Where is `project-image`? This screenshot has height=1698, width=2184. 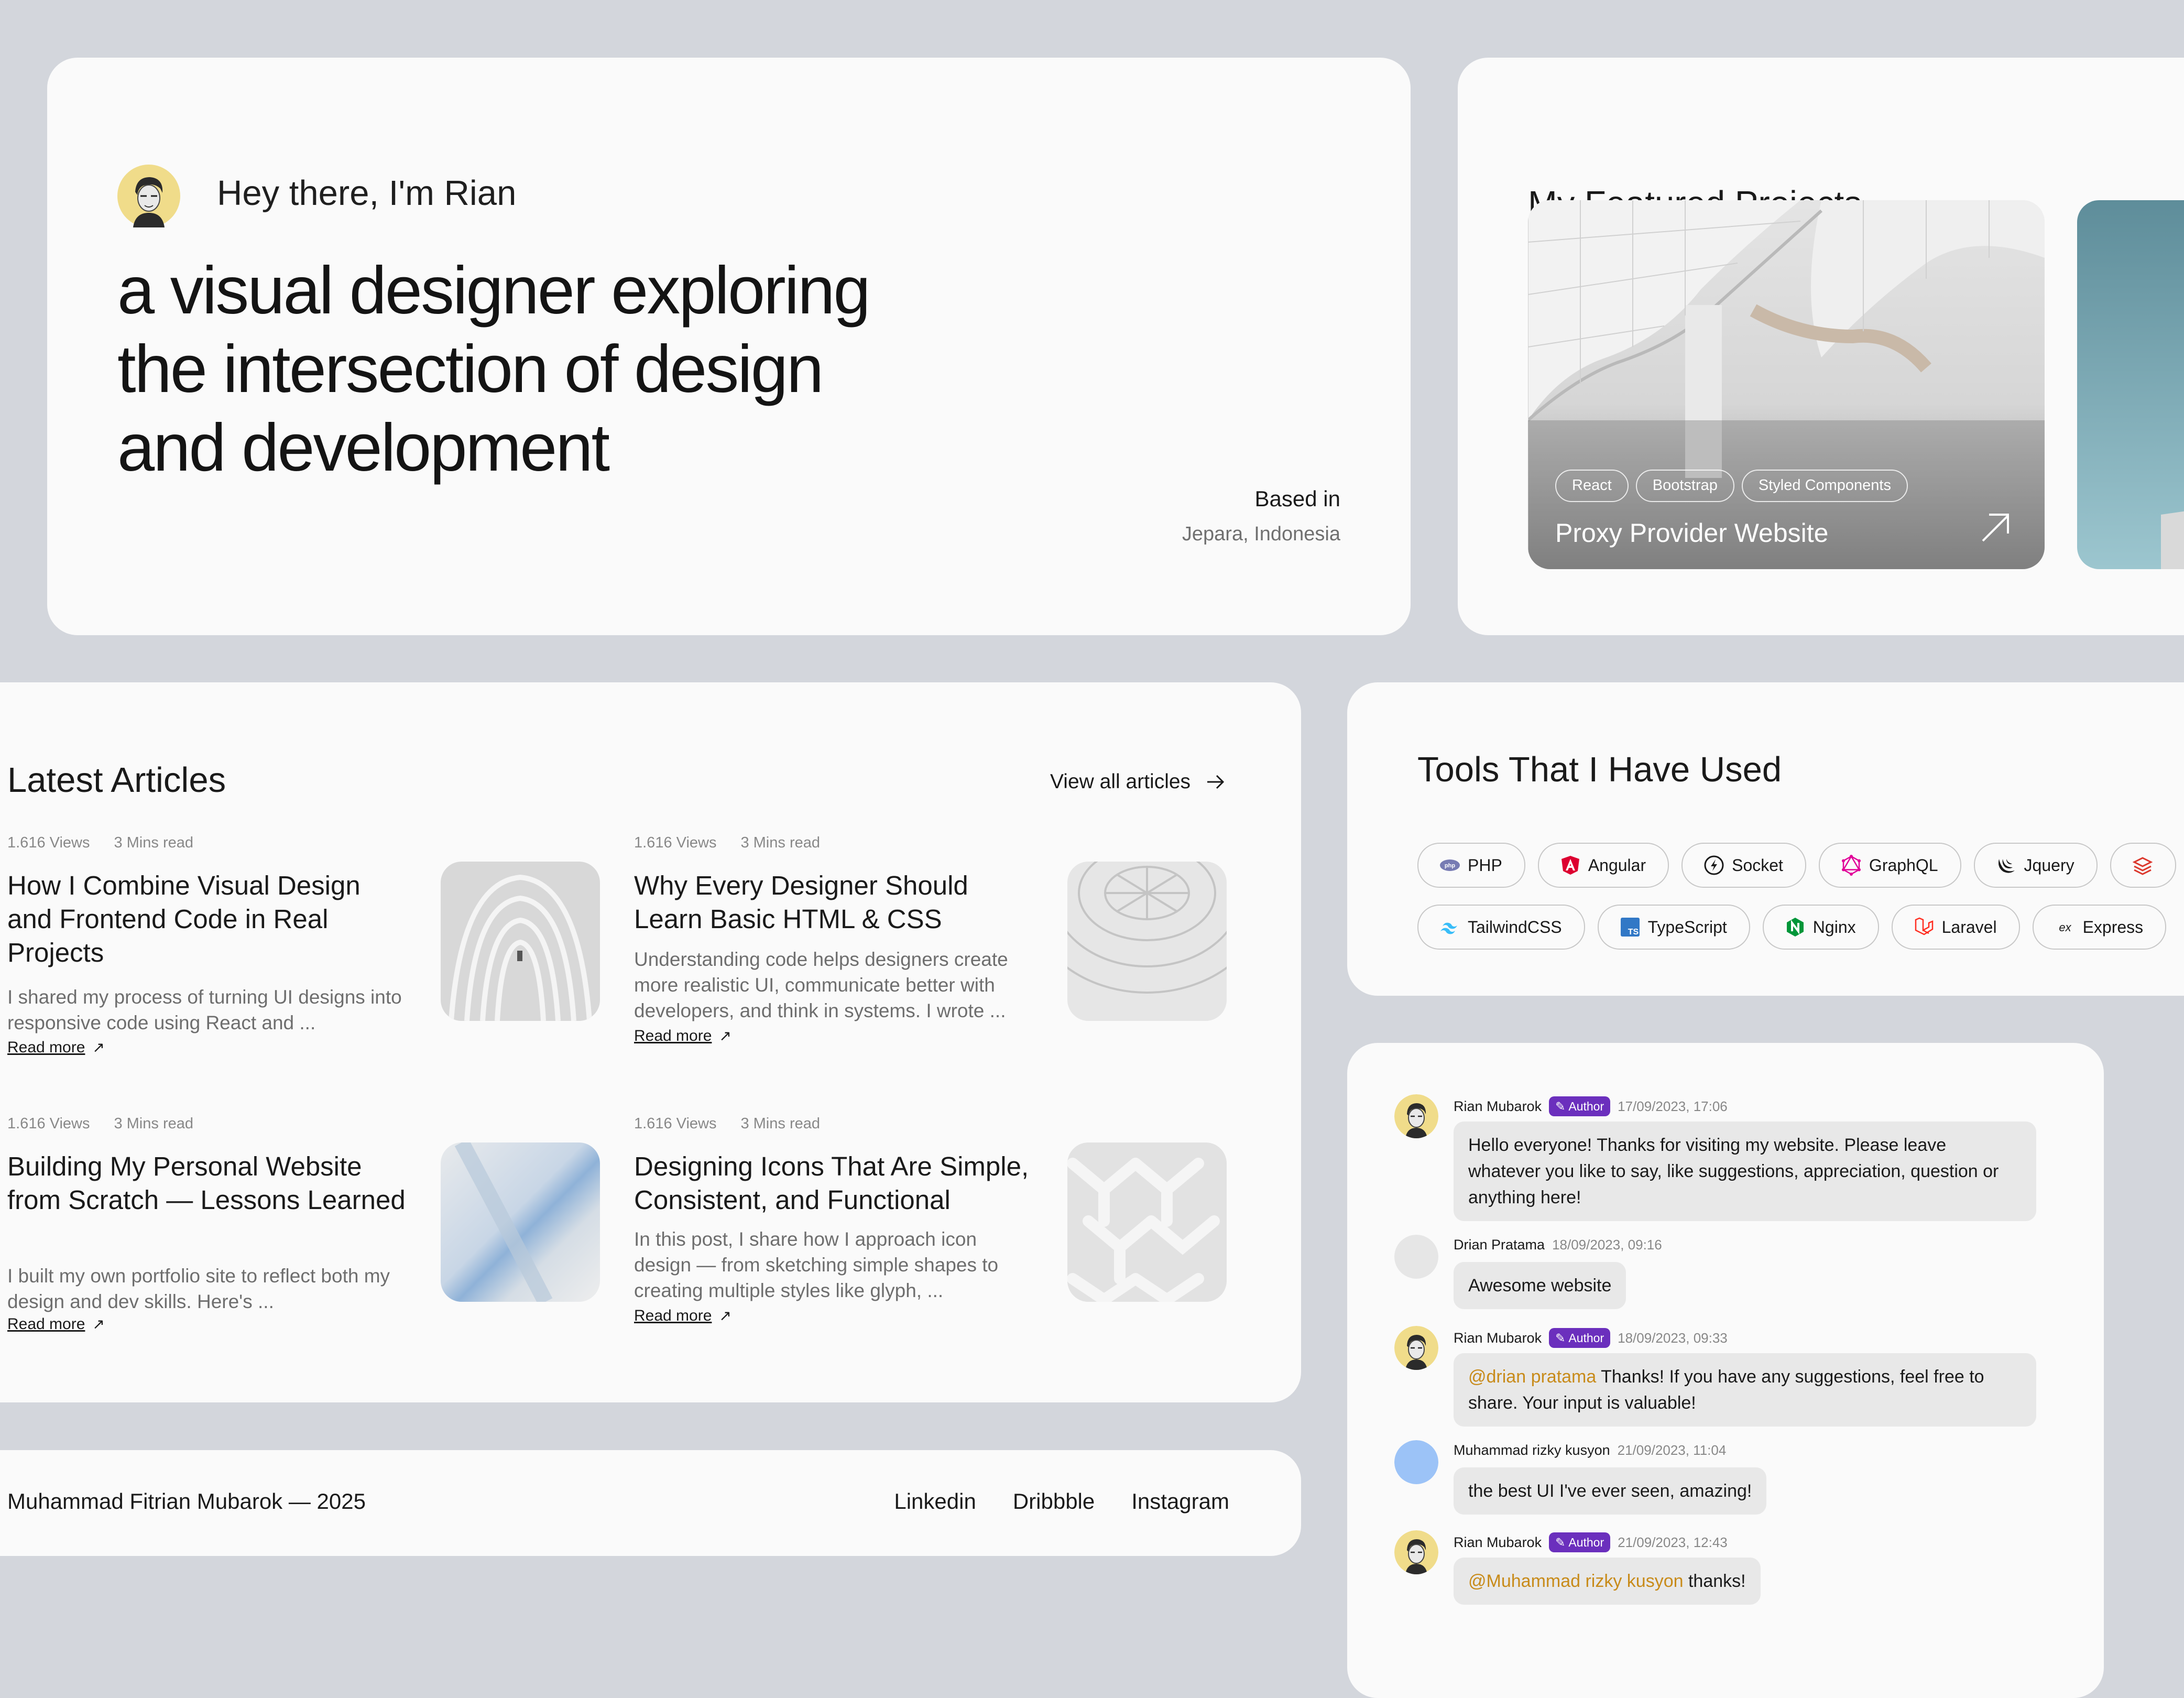 project-image is located at coordinates (1786, 384).